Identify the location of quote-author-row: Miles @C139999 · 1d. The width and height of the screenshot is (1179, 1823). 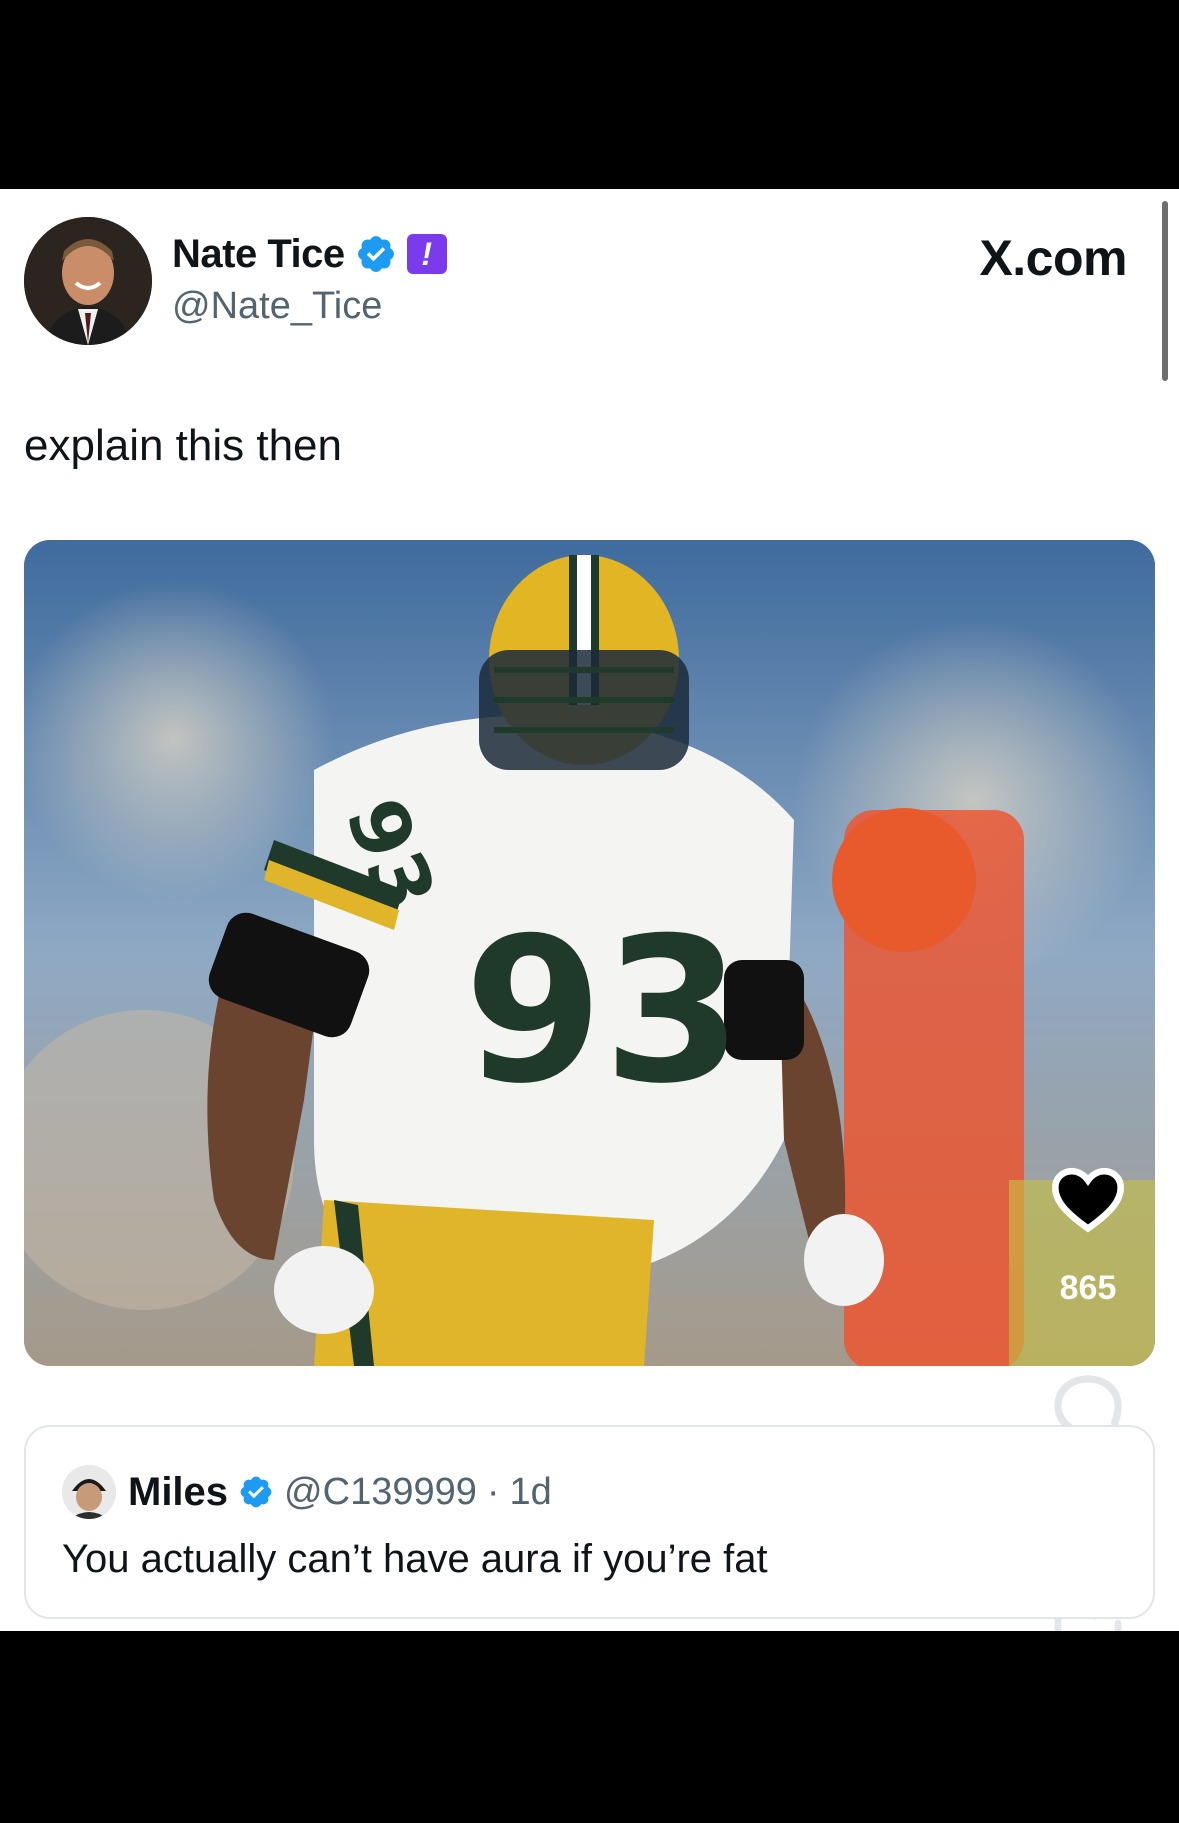
(340, 1492).